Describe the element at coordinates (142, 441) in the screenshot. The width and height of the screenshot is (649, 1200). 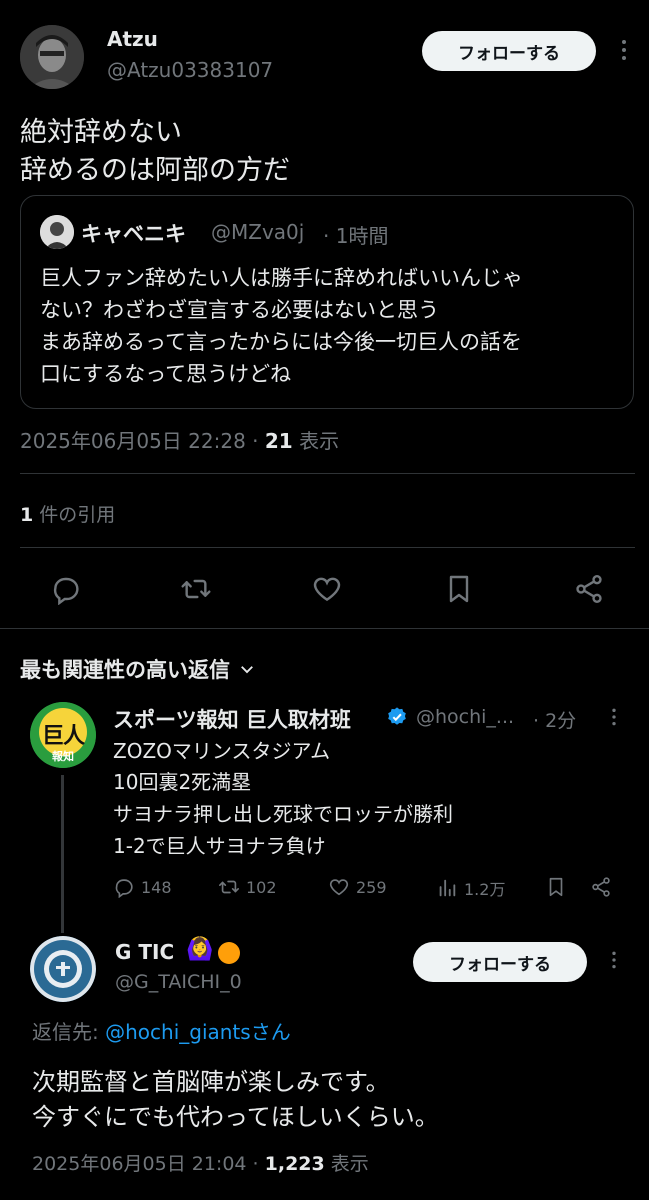
I see `tweet-timestamp: 2025年06月05日 22:28 ·` at that location.